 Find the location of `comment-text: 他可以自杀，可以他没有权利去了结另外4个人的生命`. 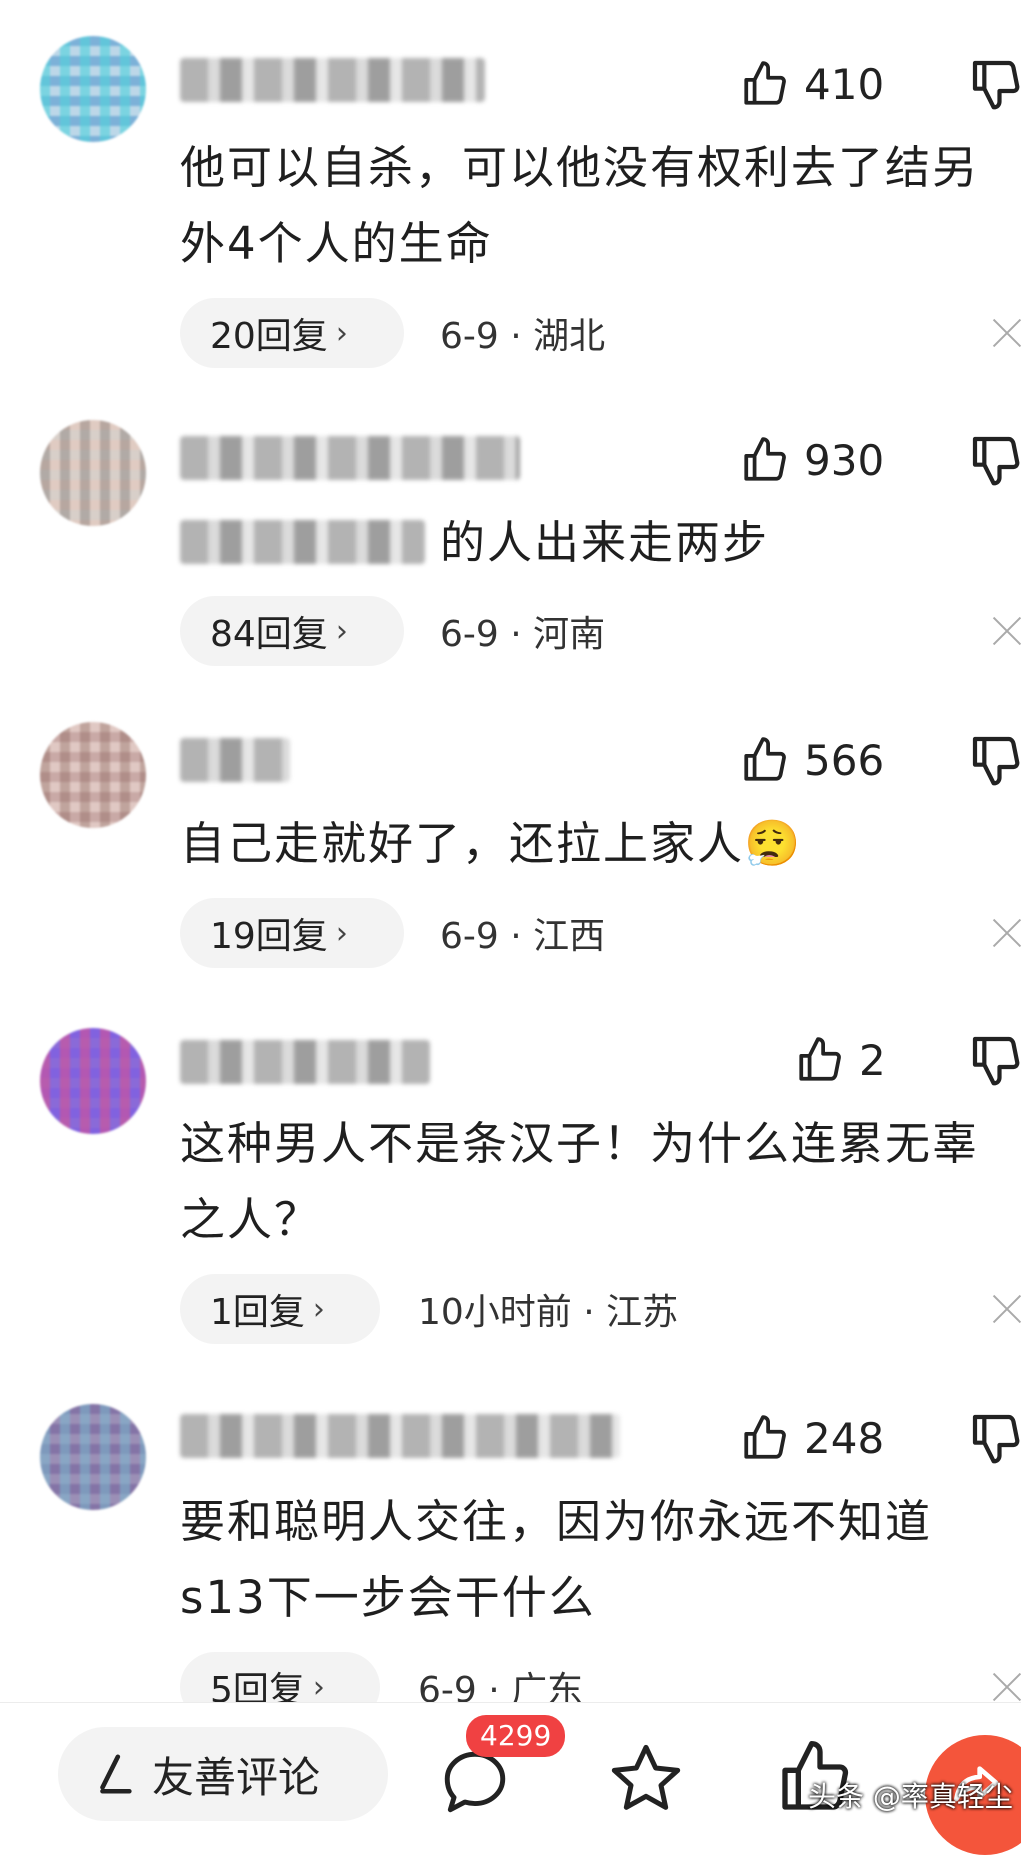

comment-text: 他可以自杀，可以他没有权利去了结另外4个人的生命 is located at coordinates (580, 205).